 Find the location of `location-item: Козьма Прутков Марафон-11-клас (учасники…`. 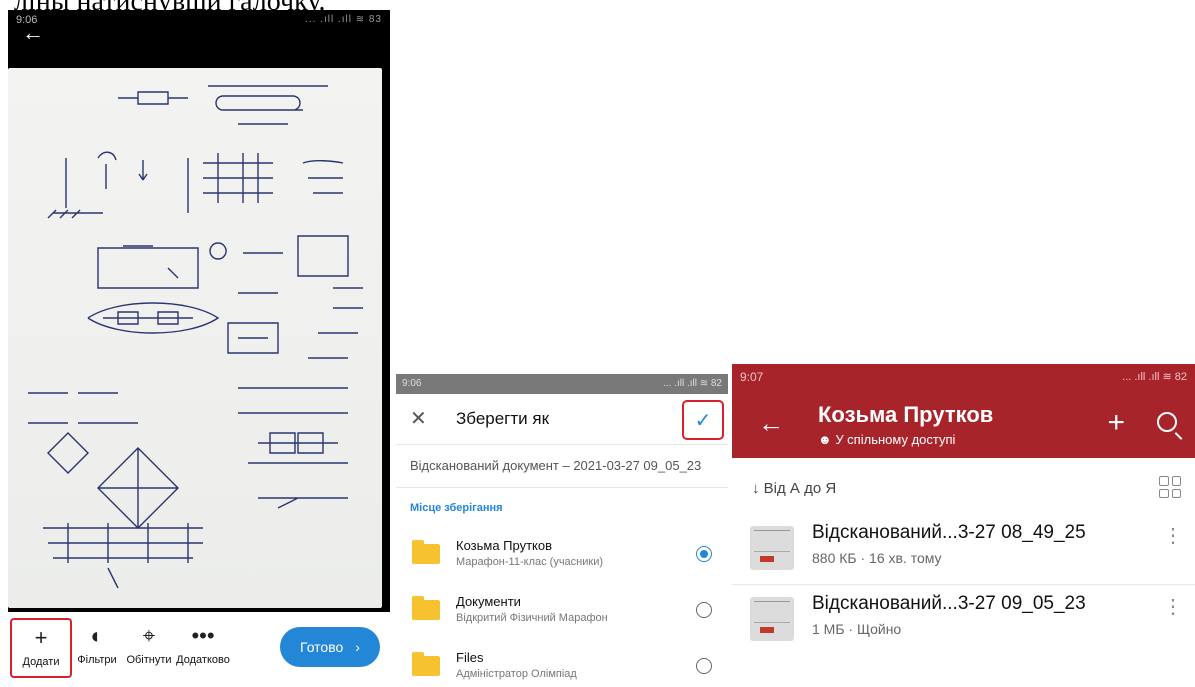

location-item: Козьма Прутков Марафон-11-клас (учасники… is located at coordinates (562, 556).